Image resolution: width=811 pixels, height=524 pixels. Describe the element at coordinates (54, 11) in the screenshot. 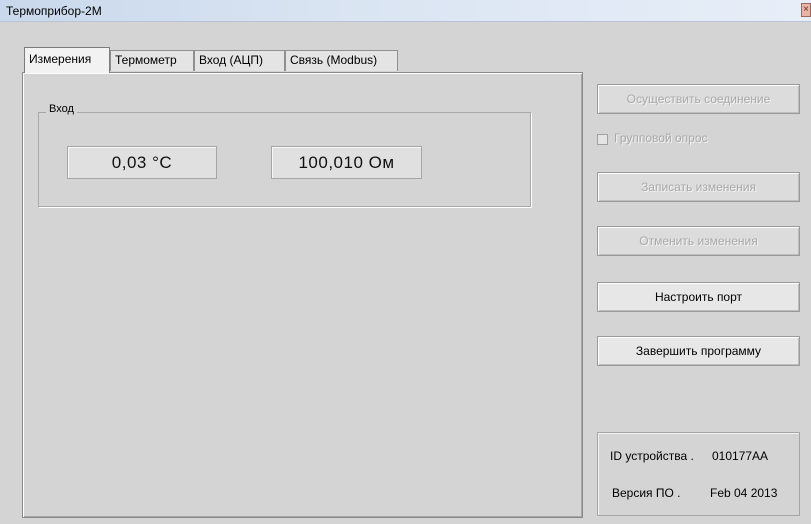

I see `window-title: Термоприбор-2М` at that location.